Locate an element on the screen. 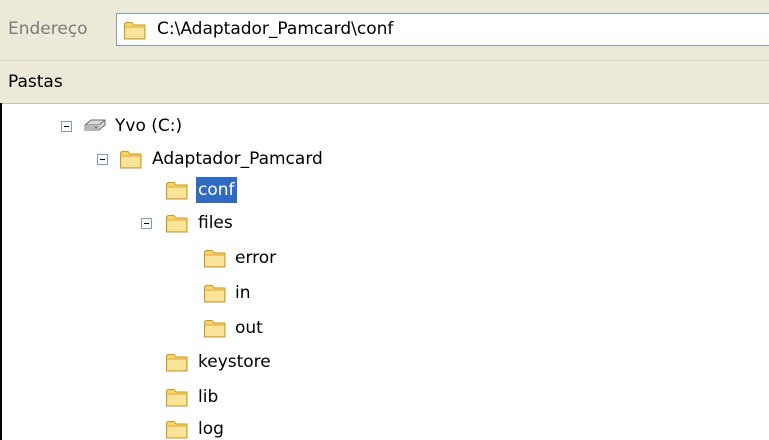  address-path: C:\Adaptador_Pamcard\conf is located at coordinates (275, 29).